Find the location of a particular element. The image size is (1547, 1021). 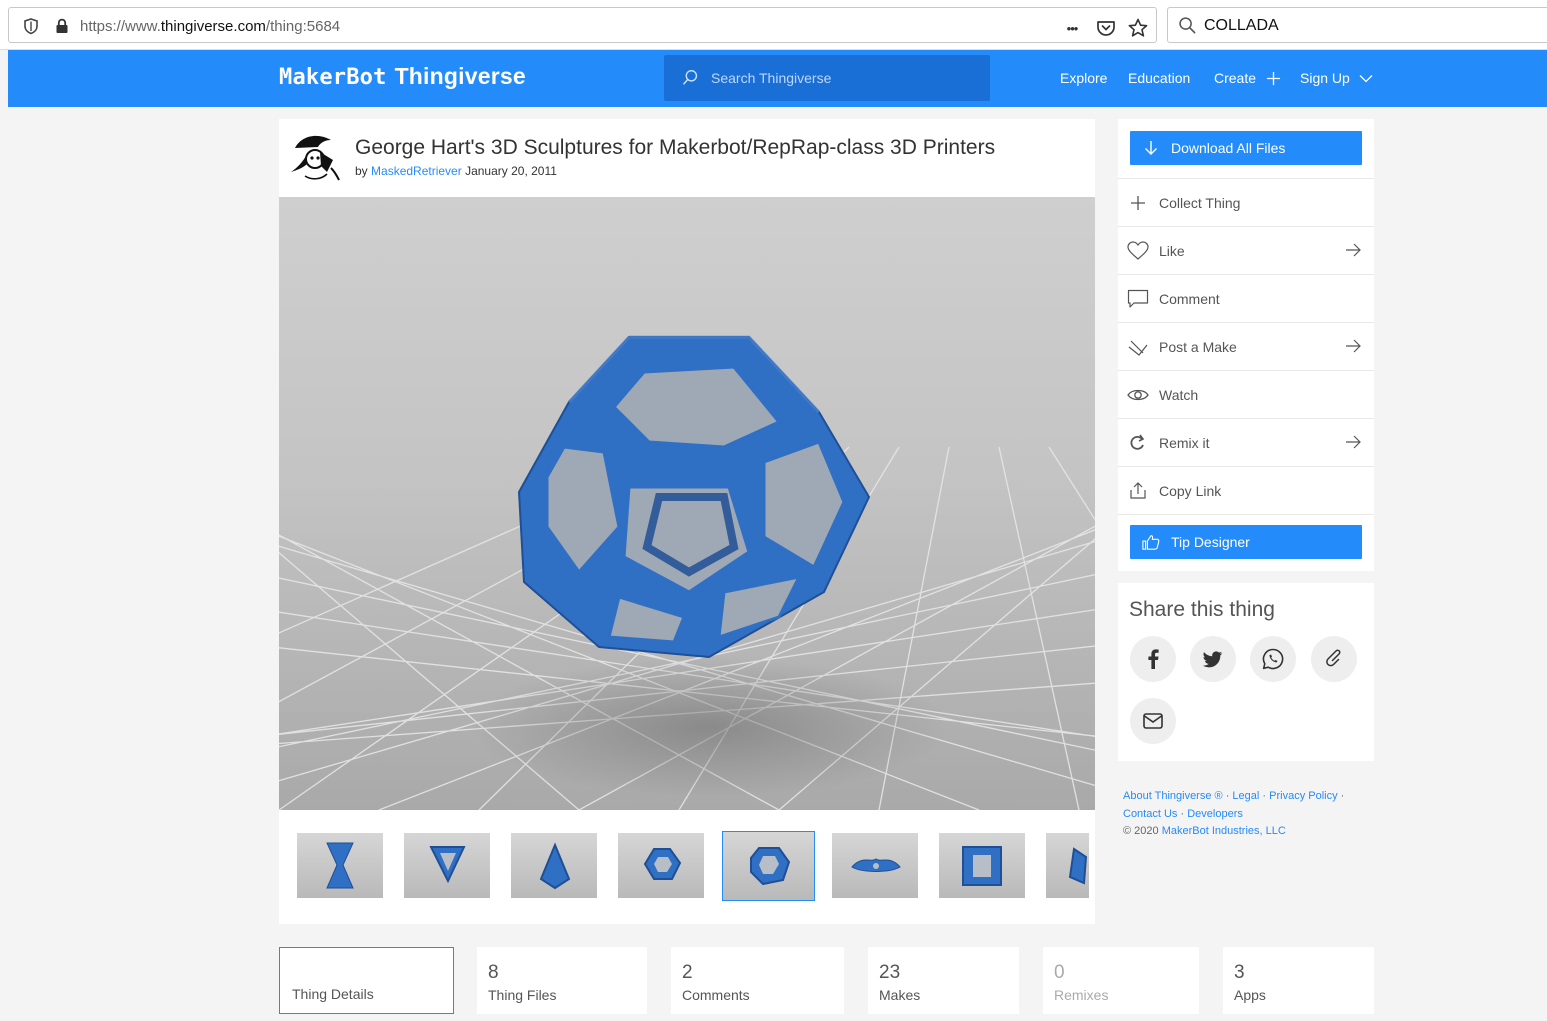

logo-makerbot: MakerBot is located at coordinates (333, 77).